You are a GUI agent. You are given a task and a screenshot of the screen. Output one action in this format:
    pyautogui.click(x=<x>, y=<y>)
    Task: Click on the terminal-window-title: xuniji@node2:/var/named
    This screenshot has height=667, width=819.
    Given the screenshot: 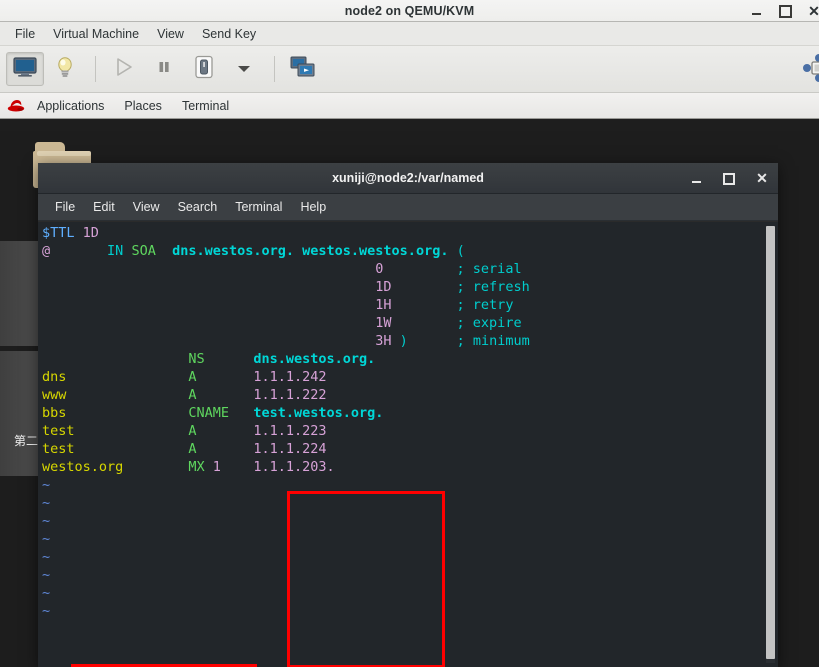 What is the action you would take?
    pyautogui.click(x=408, y=178)
    